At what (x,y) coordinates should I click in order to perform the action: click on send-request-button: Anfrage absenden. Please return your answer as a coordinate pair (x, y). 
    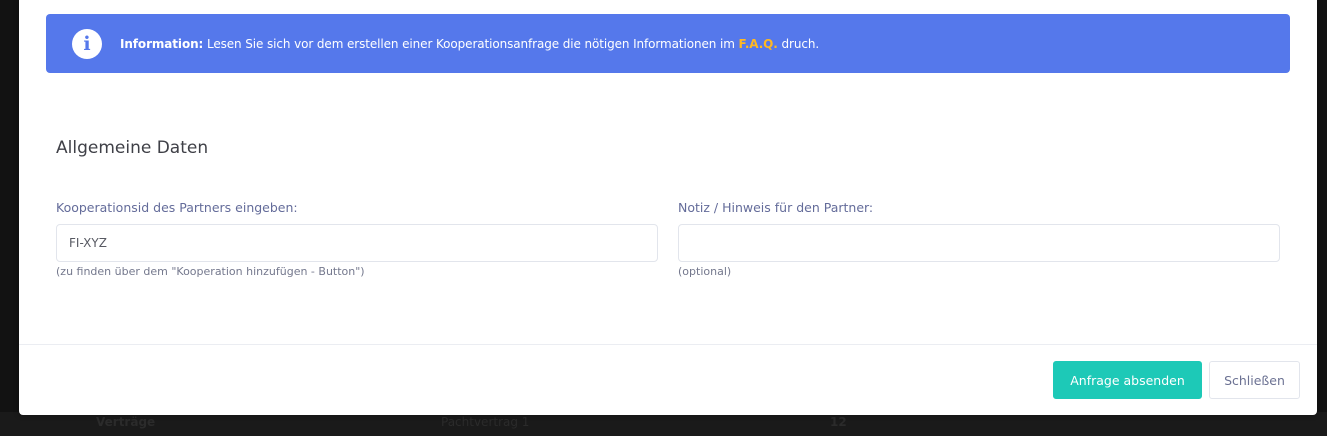
    Looking at the image, I should click on (1127, 380).